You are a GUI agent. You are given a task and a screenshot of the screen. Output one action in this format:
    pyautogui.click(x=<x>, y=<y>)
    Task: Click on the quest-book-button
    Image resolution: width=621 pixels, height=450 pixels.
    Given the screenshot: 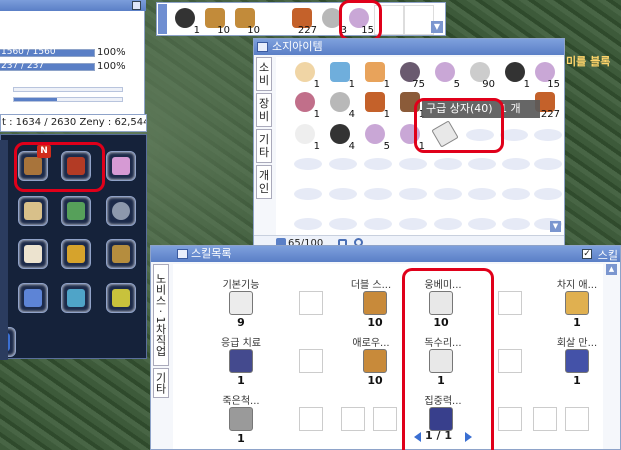 What is the action you would take?
    pyautogui.click(x=121, y=254)
    